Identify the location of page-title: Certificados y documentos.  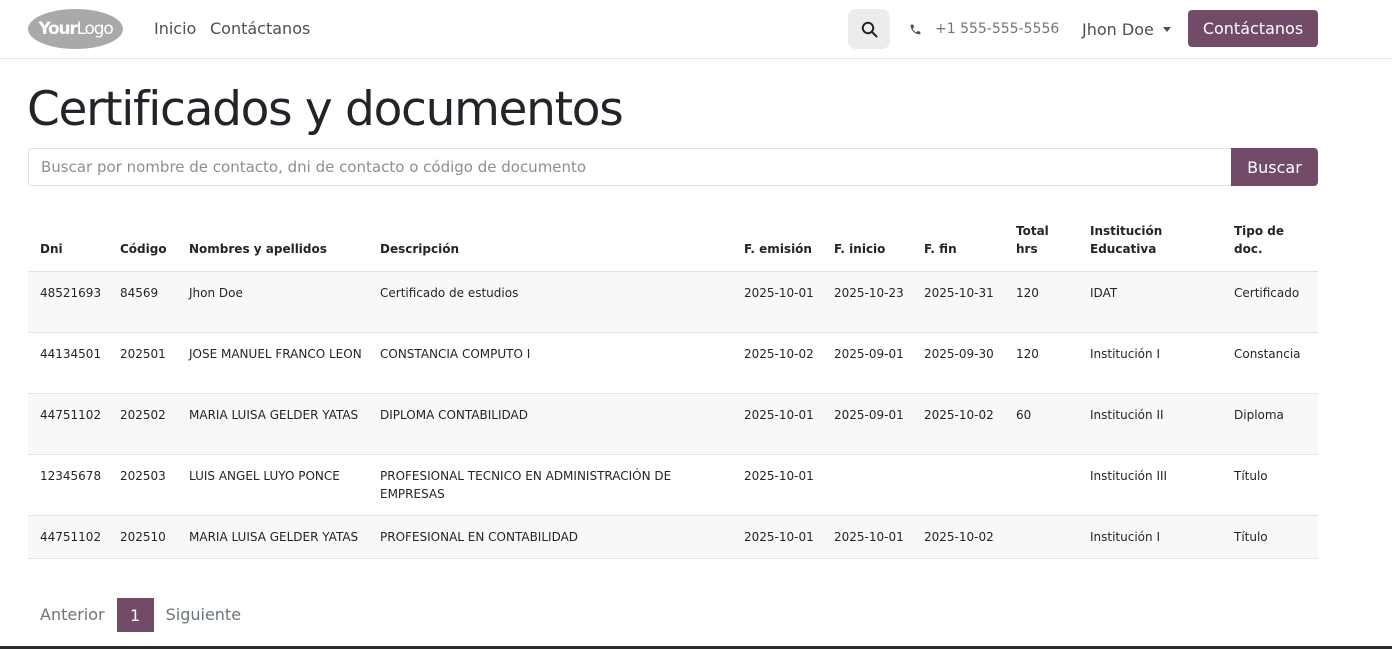
(325, 109).